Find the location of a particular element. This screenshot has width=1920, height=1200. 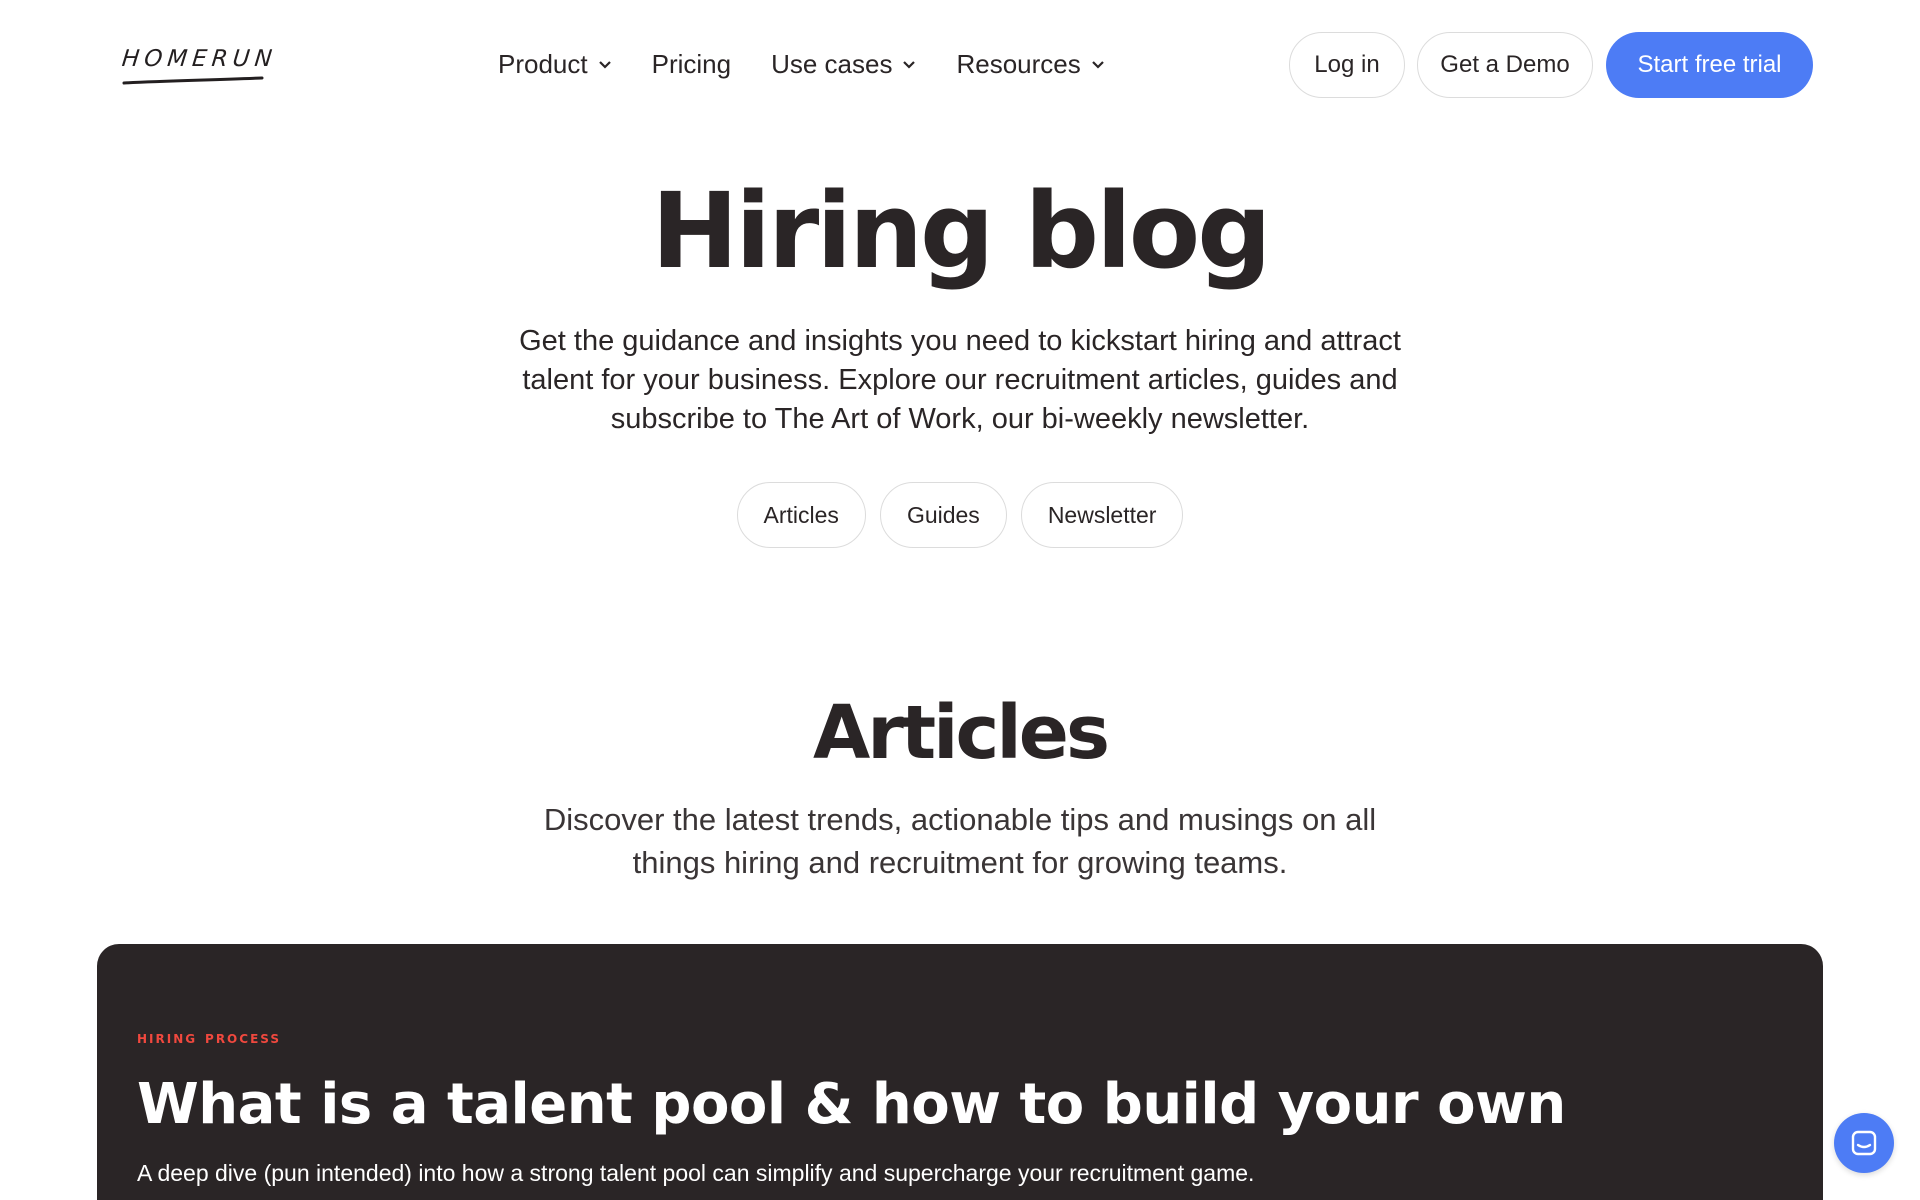

articles-heading: Articles is located at coordinates (961, 733).